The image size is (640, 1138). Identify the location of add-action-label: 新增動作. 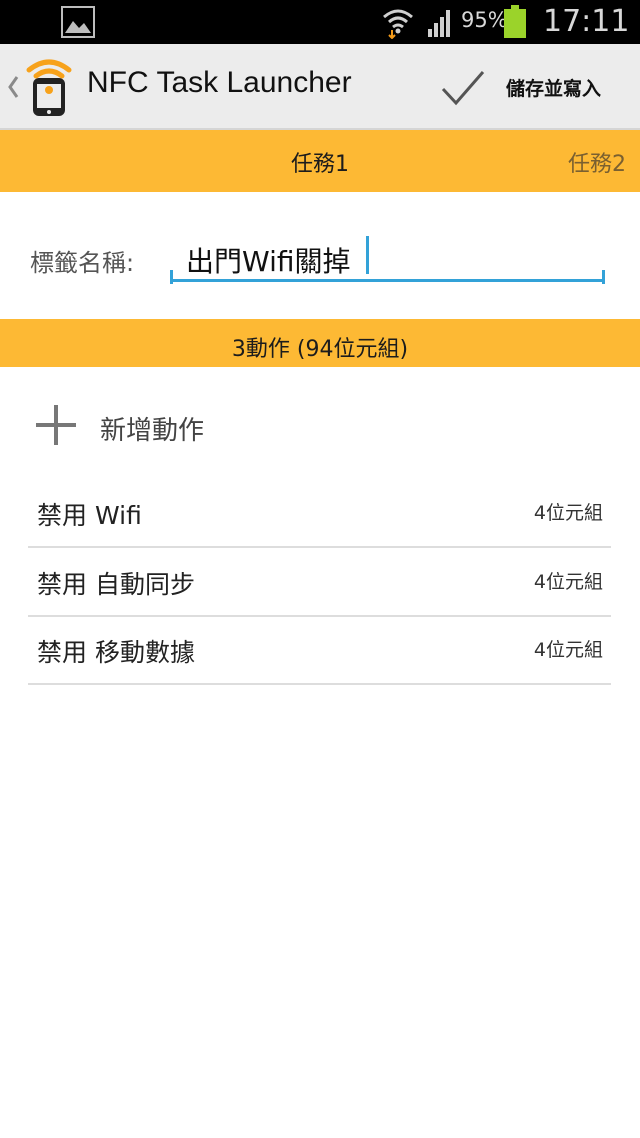
(152, 431).